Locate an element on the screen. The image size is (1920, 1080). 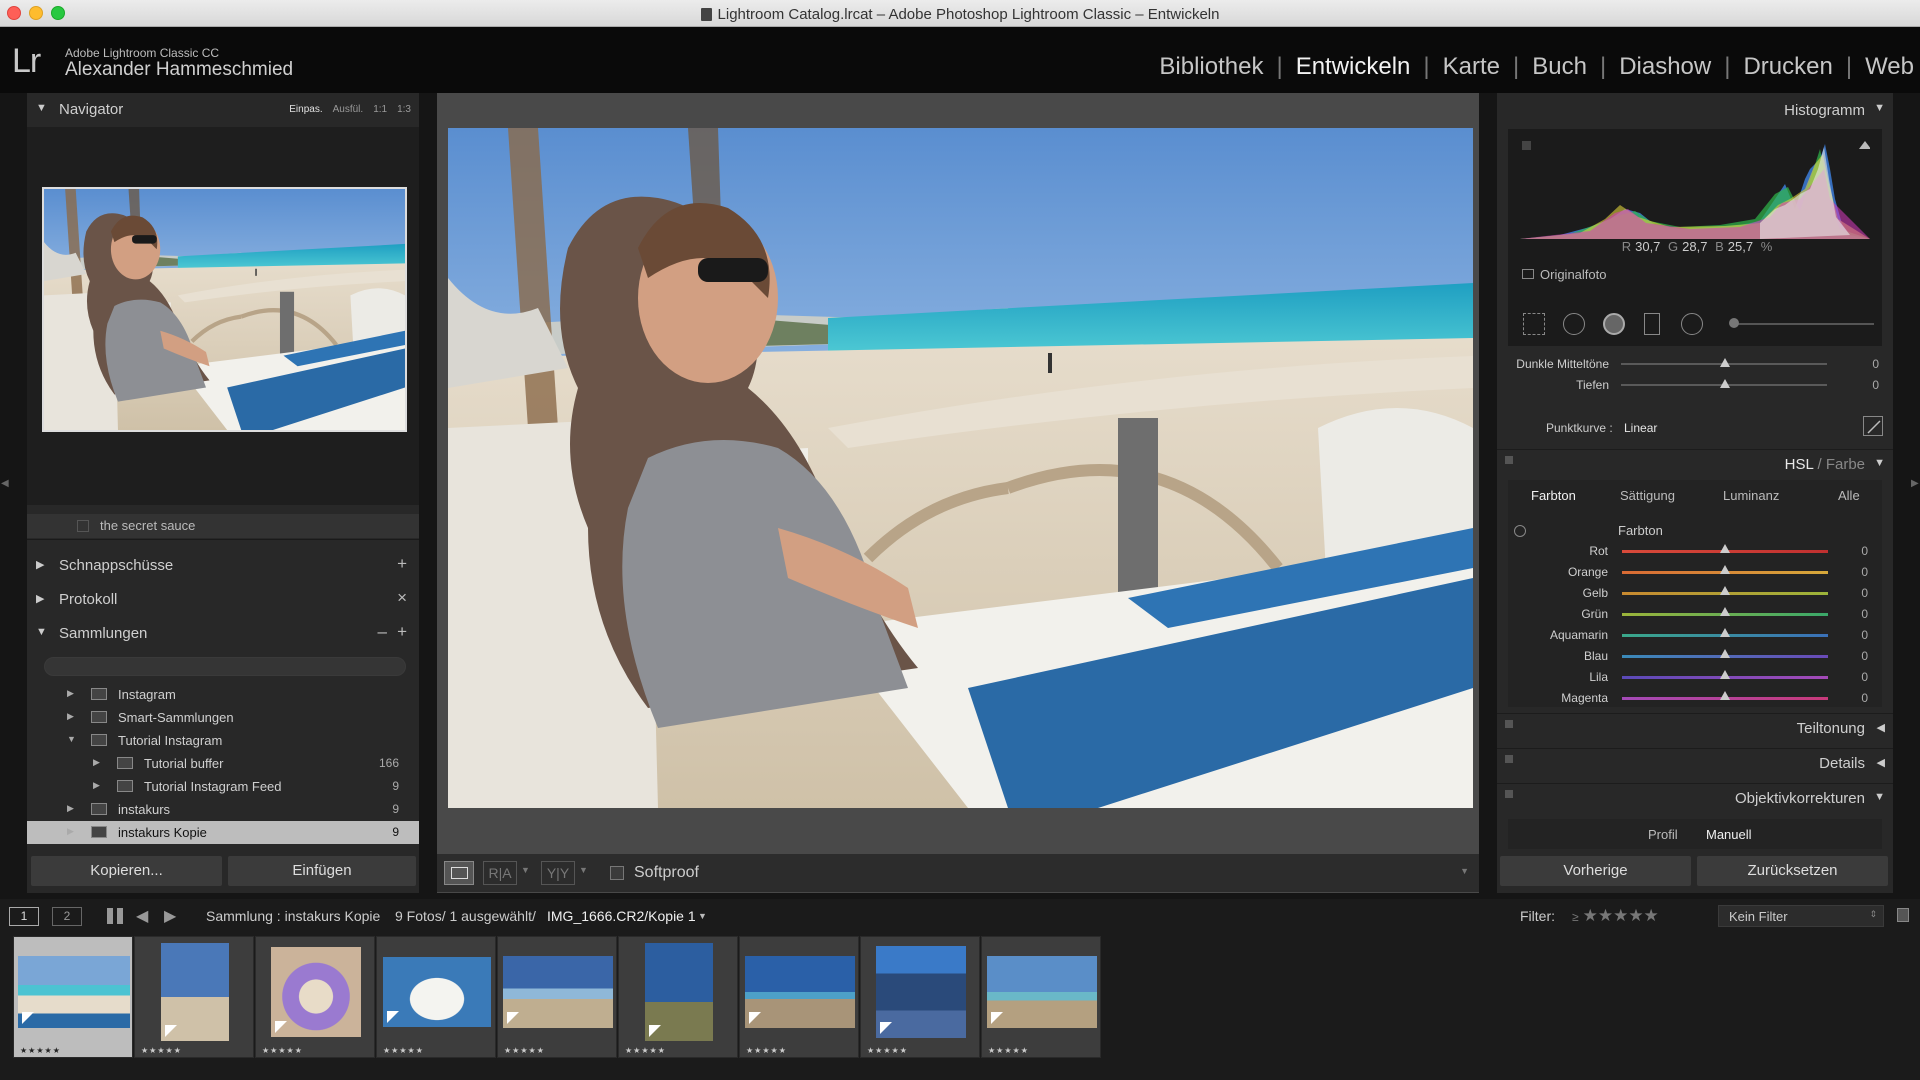
filmstrip-thumbnail-signpost: ★★★★★ is located at coordinates (920, 997).